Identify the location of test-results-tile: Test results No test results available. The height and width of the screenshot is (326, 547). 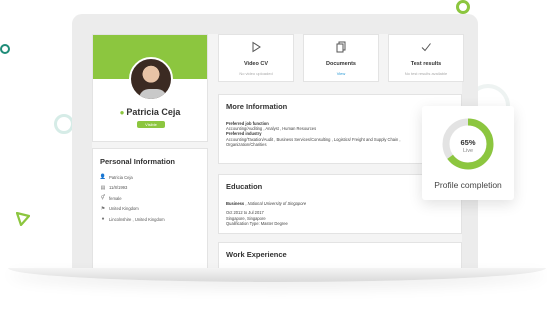
(426, 58).